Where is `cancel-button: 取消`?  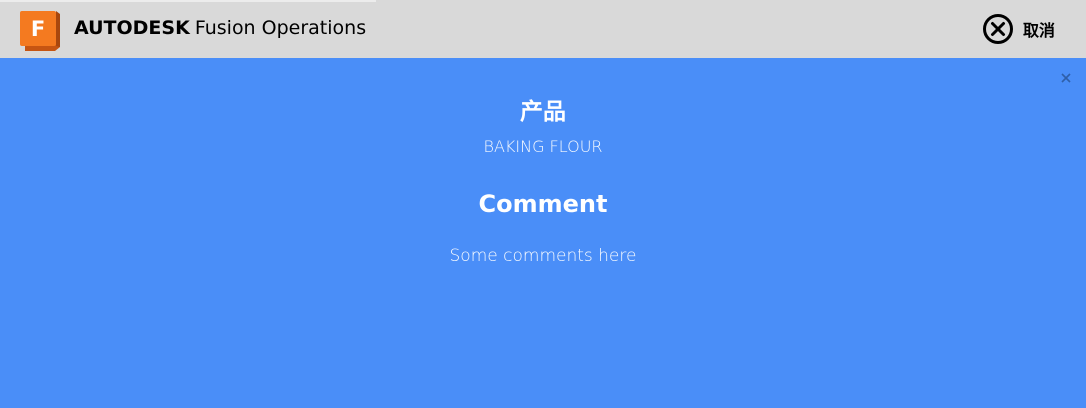
cancel-button: 取消 is located at coordinates (1018, 29).